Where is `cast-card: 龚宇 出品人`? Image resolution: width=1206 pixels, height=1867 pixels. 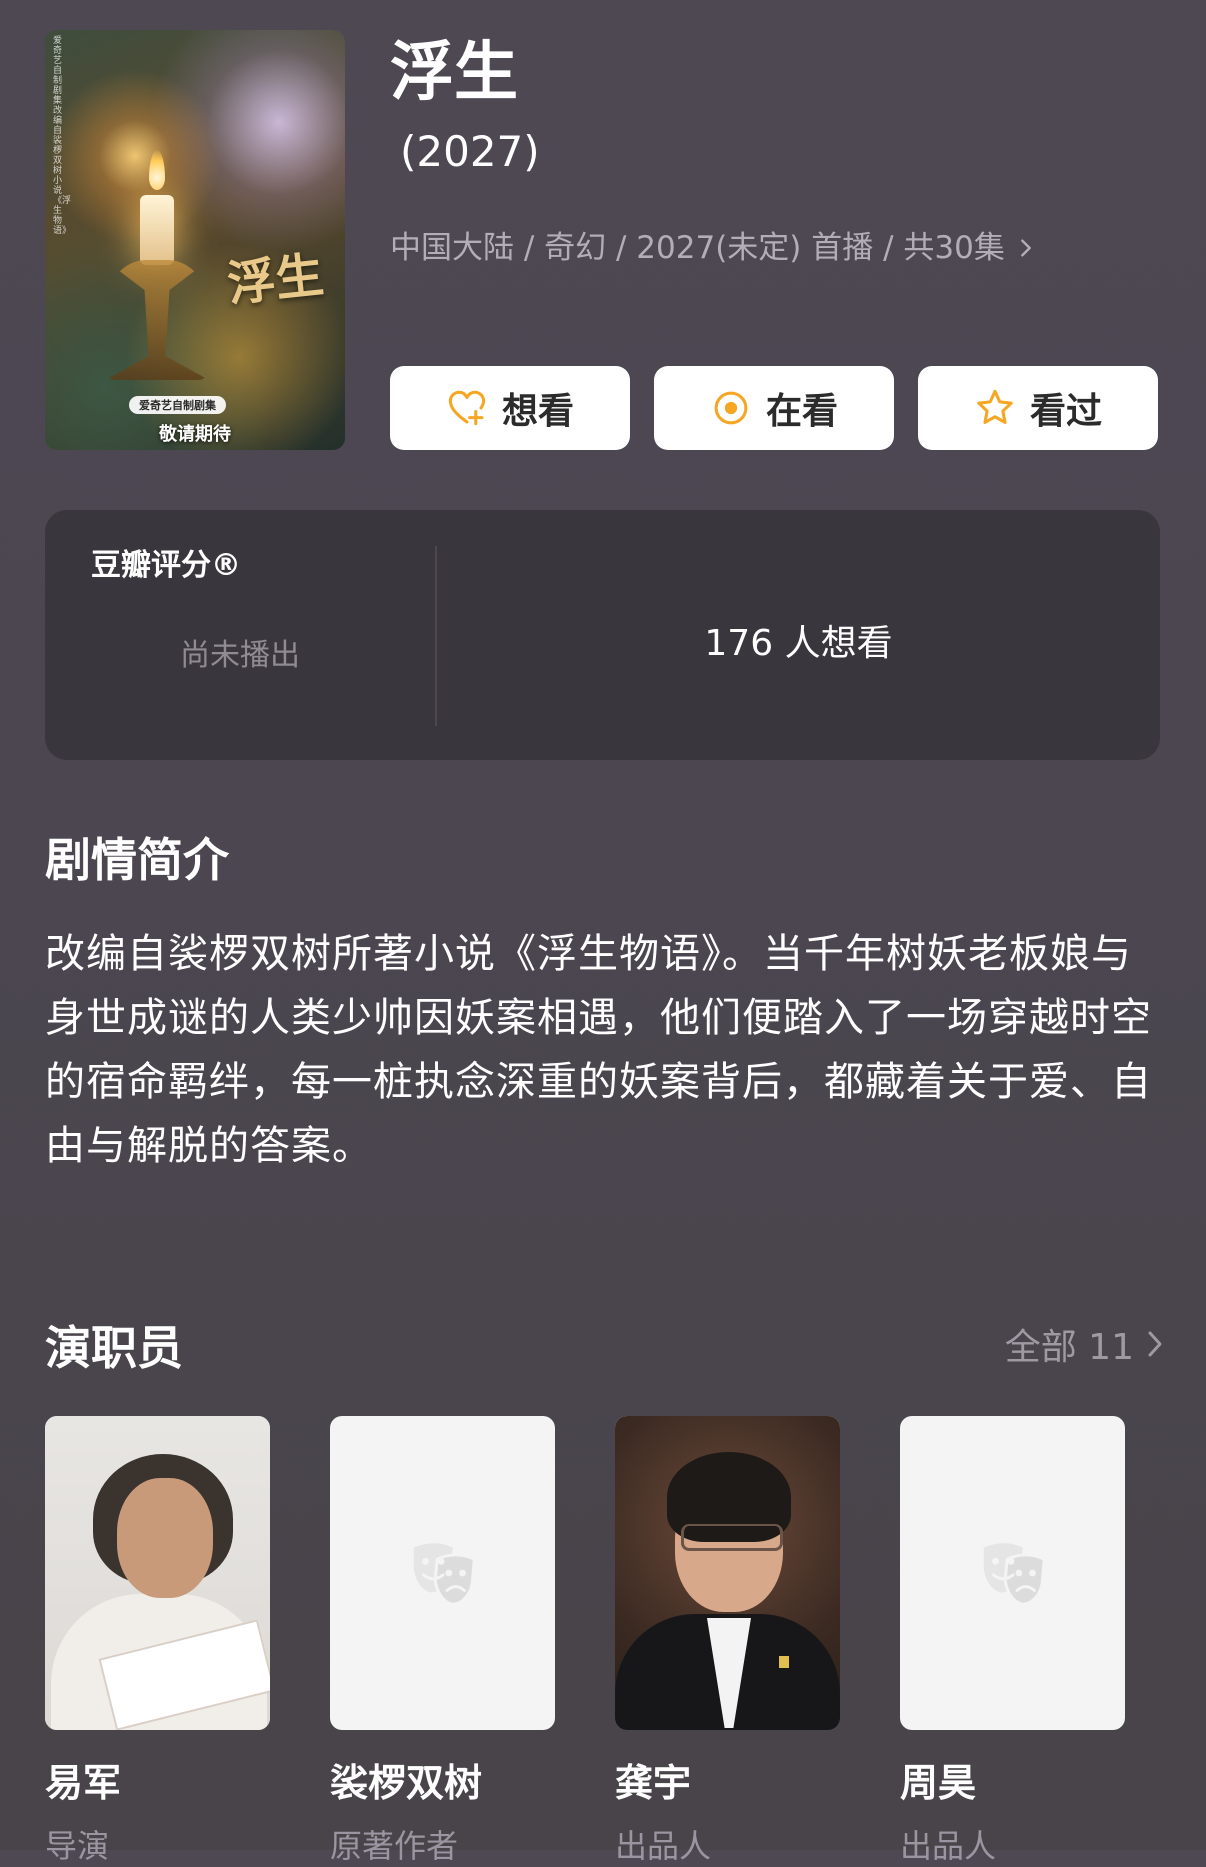
cast-card: 龚宇 出品人 is located at coordinates (727, 1641).